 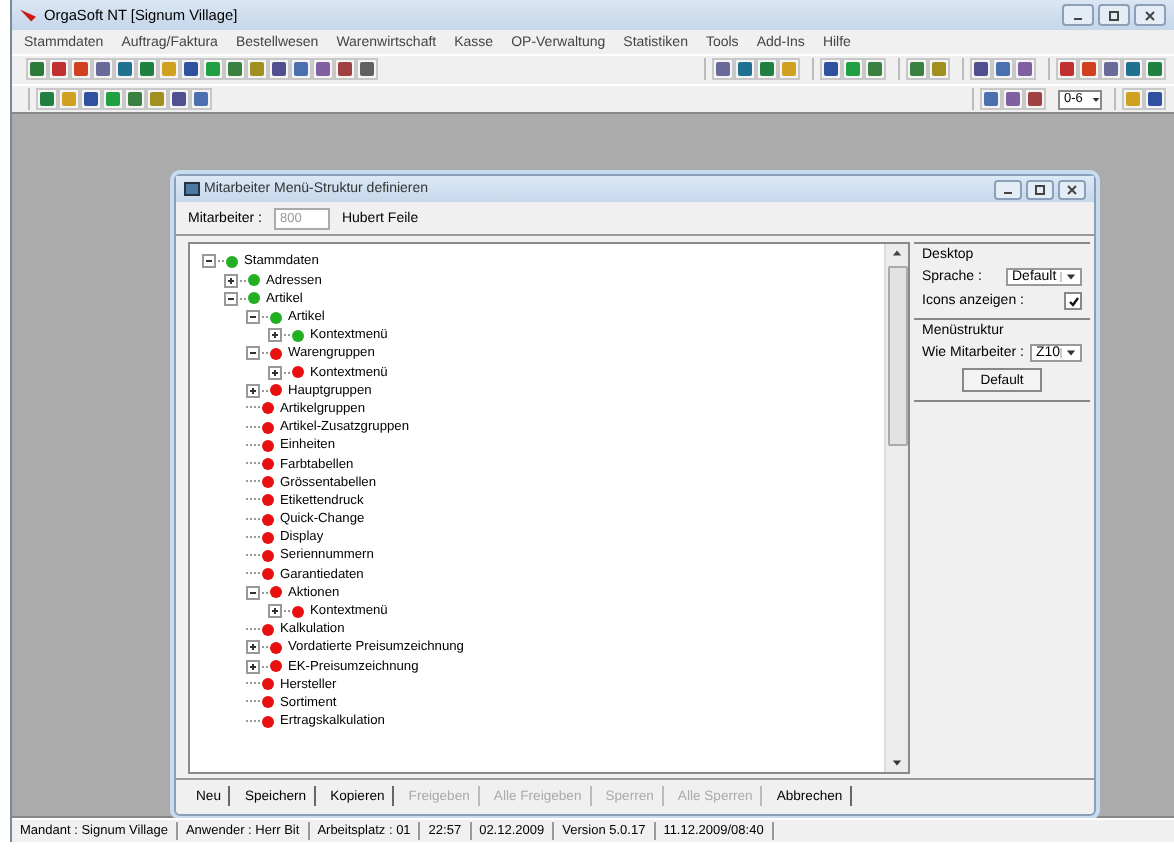 What do you see at coordinates (1073, 301) in the screenshot?
I see `icons-checkbox` at bounding box center [1073, 301].